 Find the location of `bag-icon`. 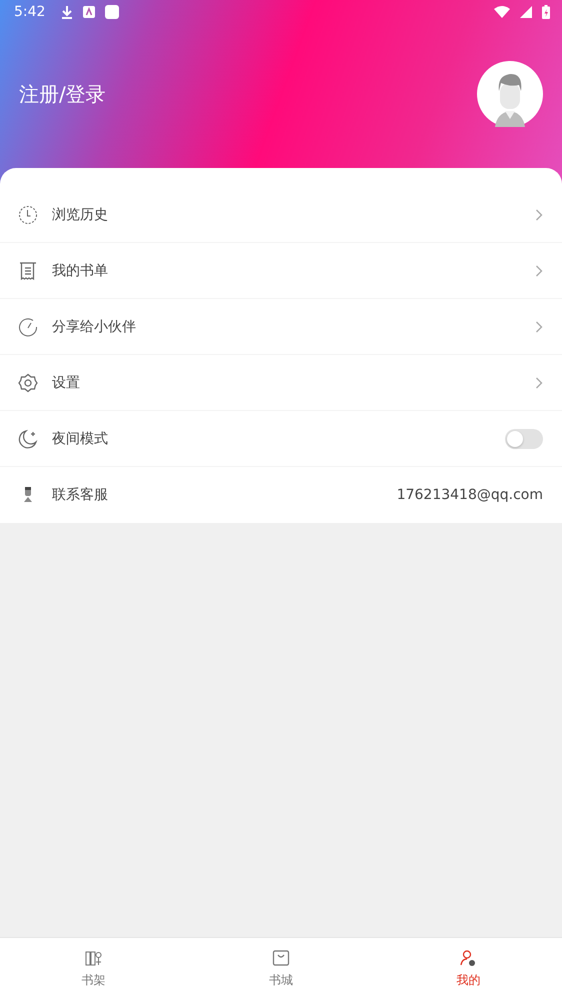

bag-icon is located at coordinates (281, 957).